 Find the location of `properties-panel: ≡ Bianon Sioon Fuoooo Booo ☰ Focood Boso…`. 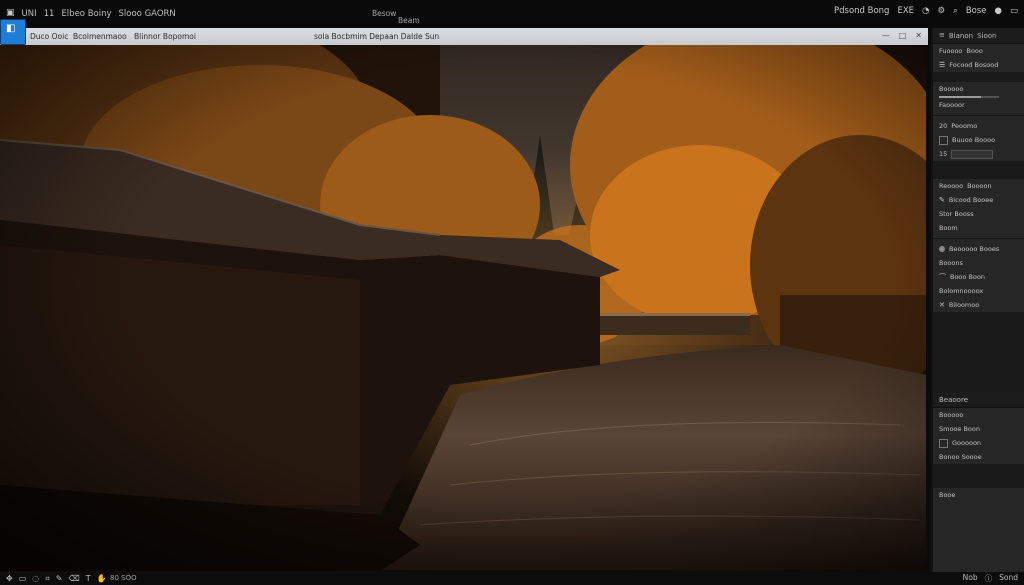

properties-panel: ≡ Bianon Sioon Fuoooo Booo ☰ Focood Boso… is located at coordinates (977, 300).